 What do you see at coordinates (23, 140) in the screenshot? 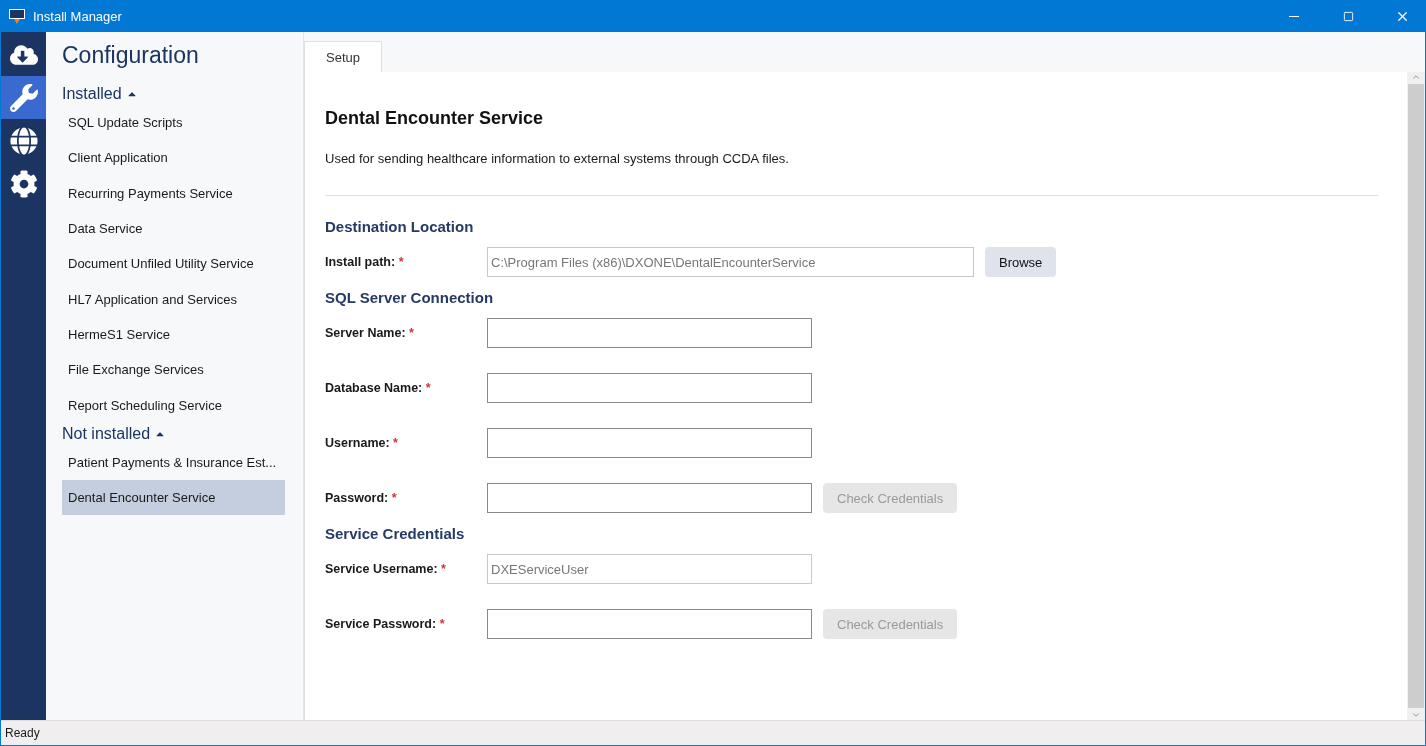
I see `globe-icon` at bounding box center [23, 140].